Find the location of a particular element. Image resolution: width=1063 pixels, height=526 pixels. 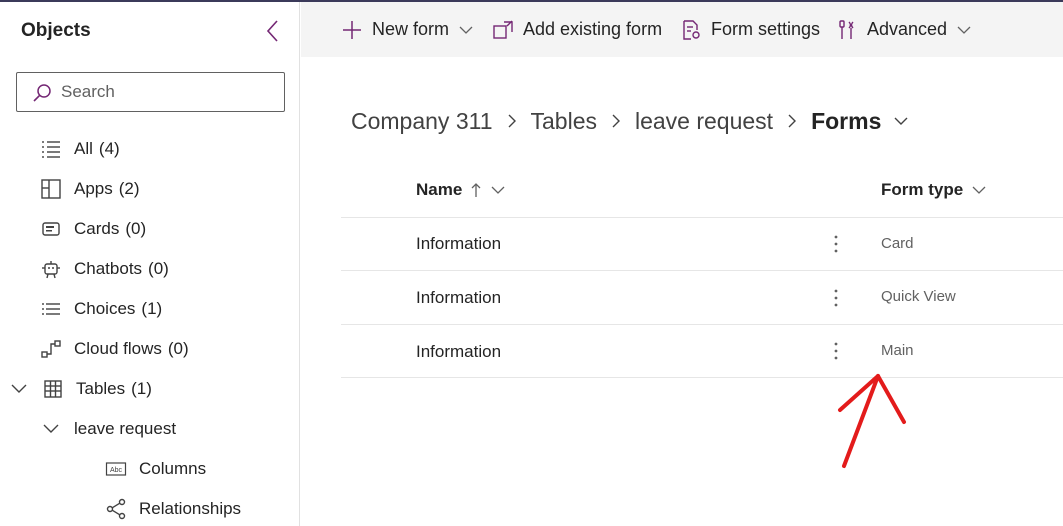

sidebar-item-cards: Cards (0) is located at coordinates (93, 229).